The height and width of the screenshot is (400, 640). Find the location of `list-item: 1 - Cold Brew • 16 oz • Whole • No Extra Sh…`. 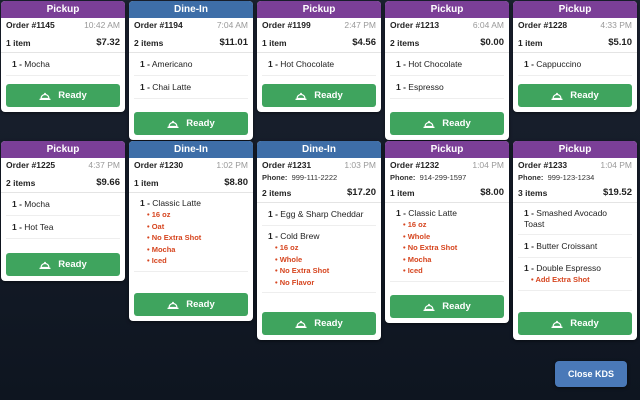

list-item: 1 - Cold Brew • 16 oz • Whole • No Extra Sh… is located at coordinates (319, 259).